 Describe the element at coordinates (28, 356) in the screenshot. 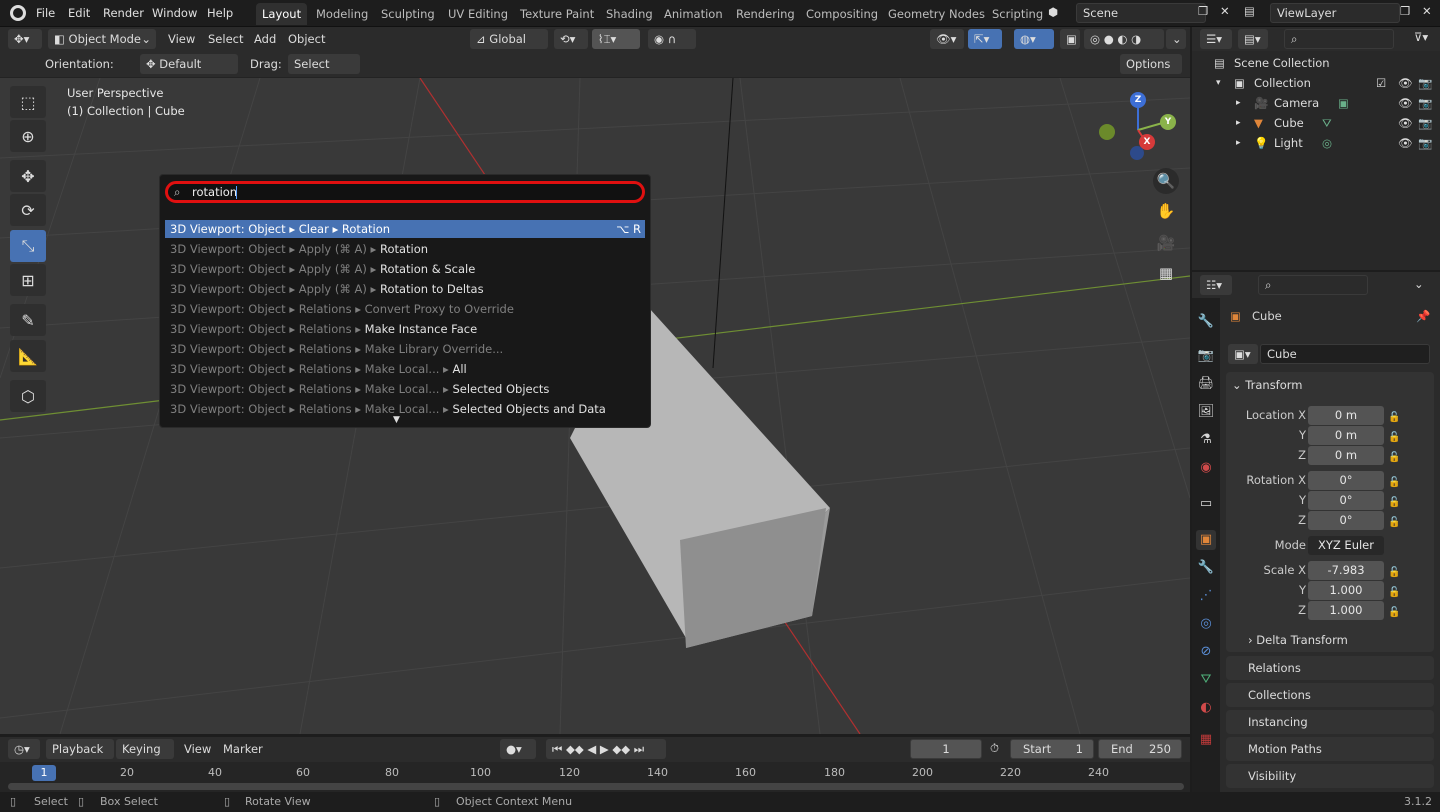

I see `measure-tool: 📐` at that location.